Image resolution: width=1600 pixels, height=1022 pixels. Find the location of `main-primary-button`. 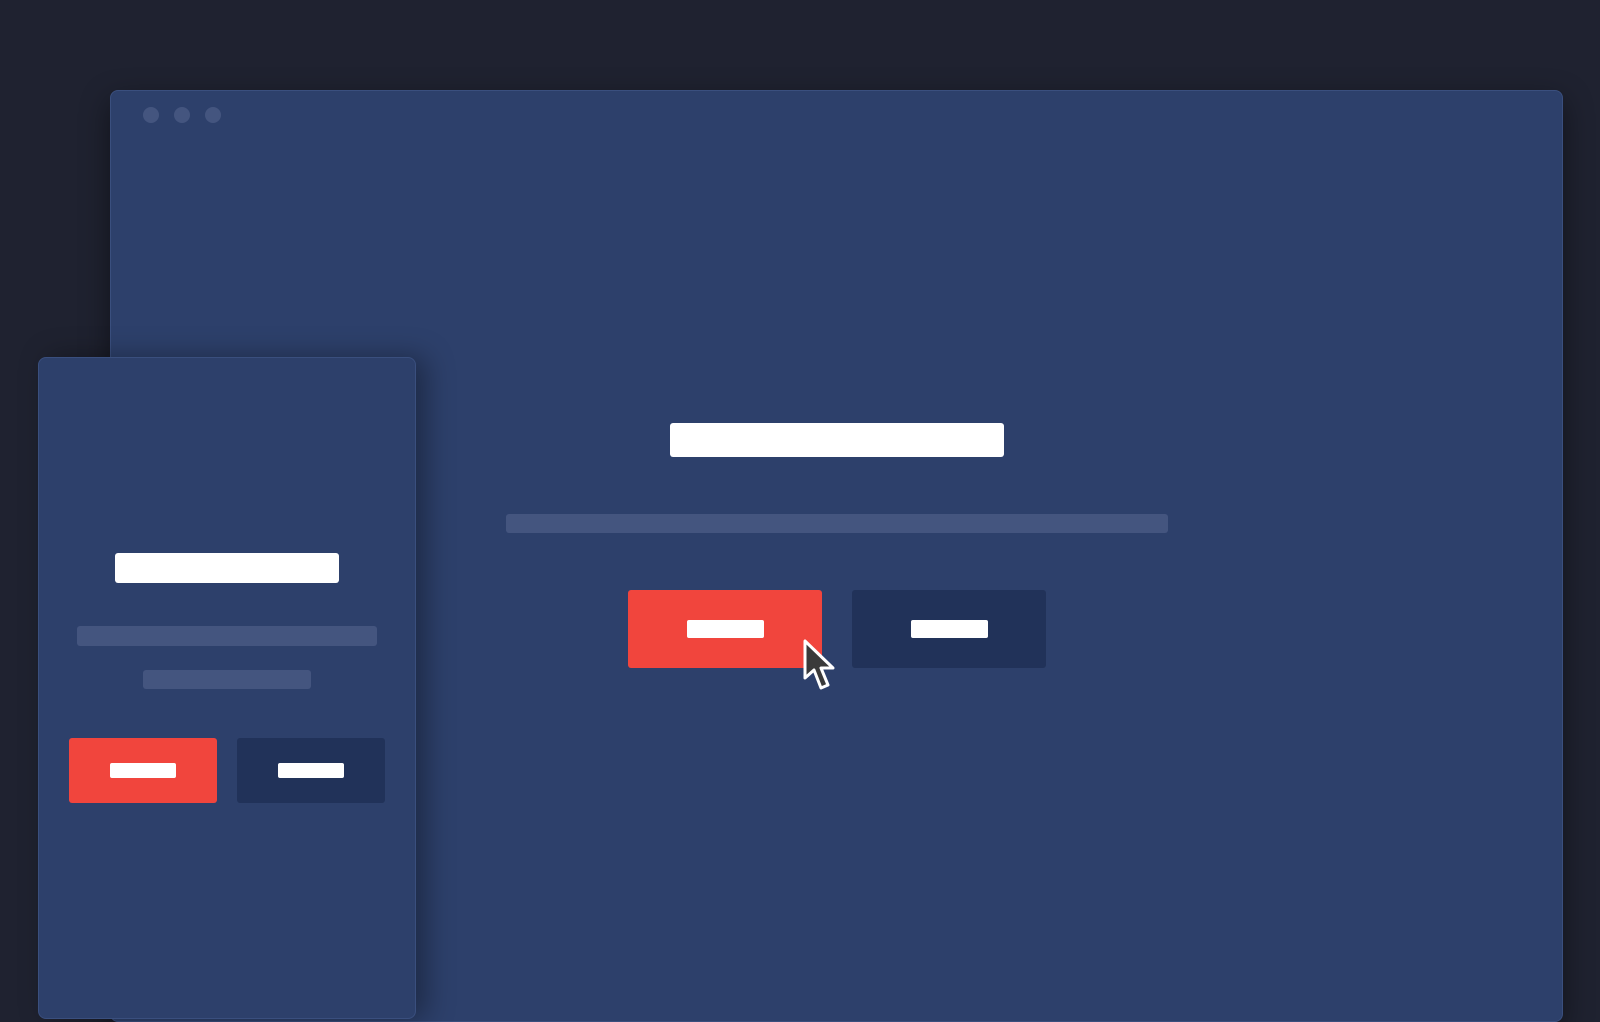

main-primary-button is located at coordinates (725, 629).